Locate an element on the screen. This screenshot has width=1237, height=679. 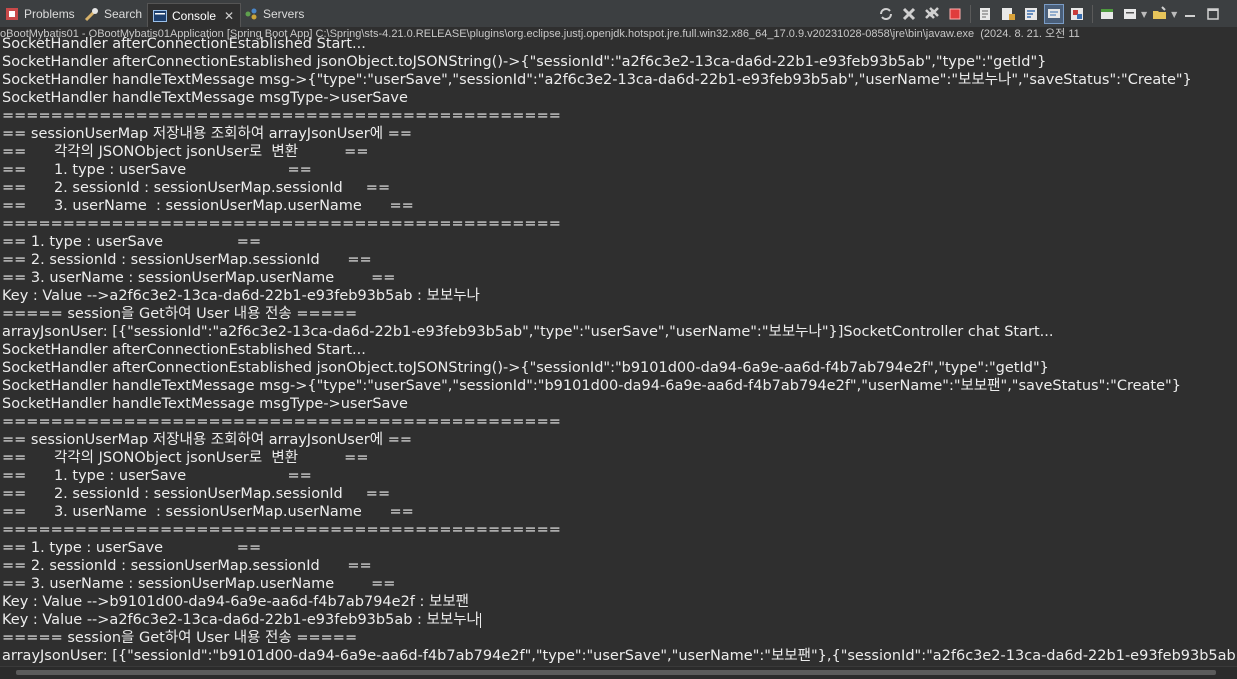
scrollbar-thumb is located at coordinates (616, 672).